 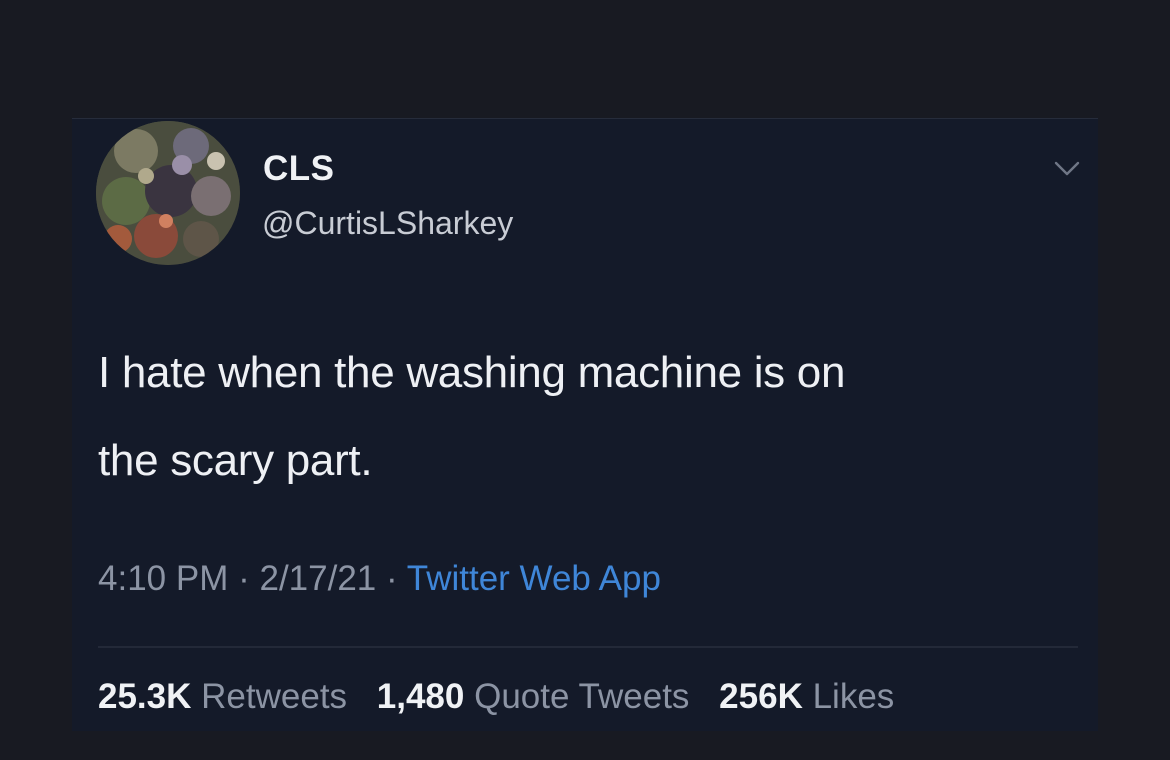 I want to click on avatar, so click(x=168, y=193).